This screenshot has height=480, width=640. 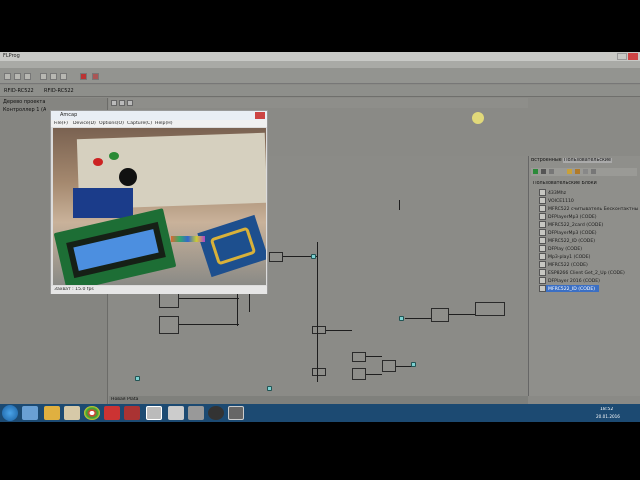 I want to click on maximize-icon, so click(x=622, y=56).